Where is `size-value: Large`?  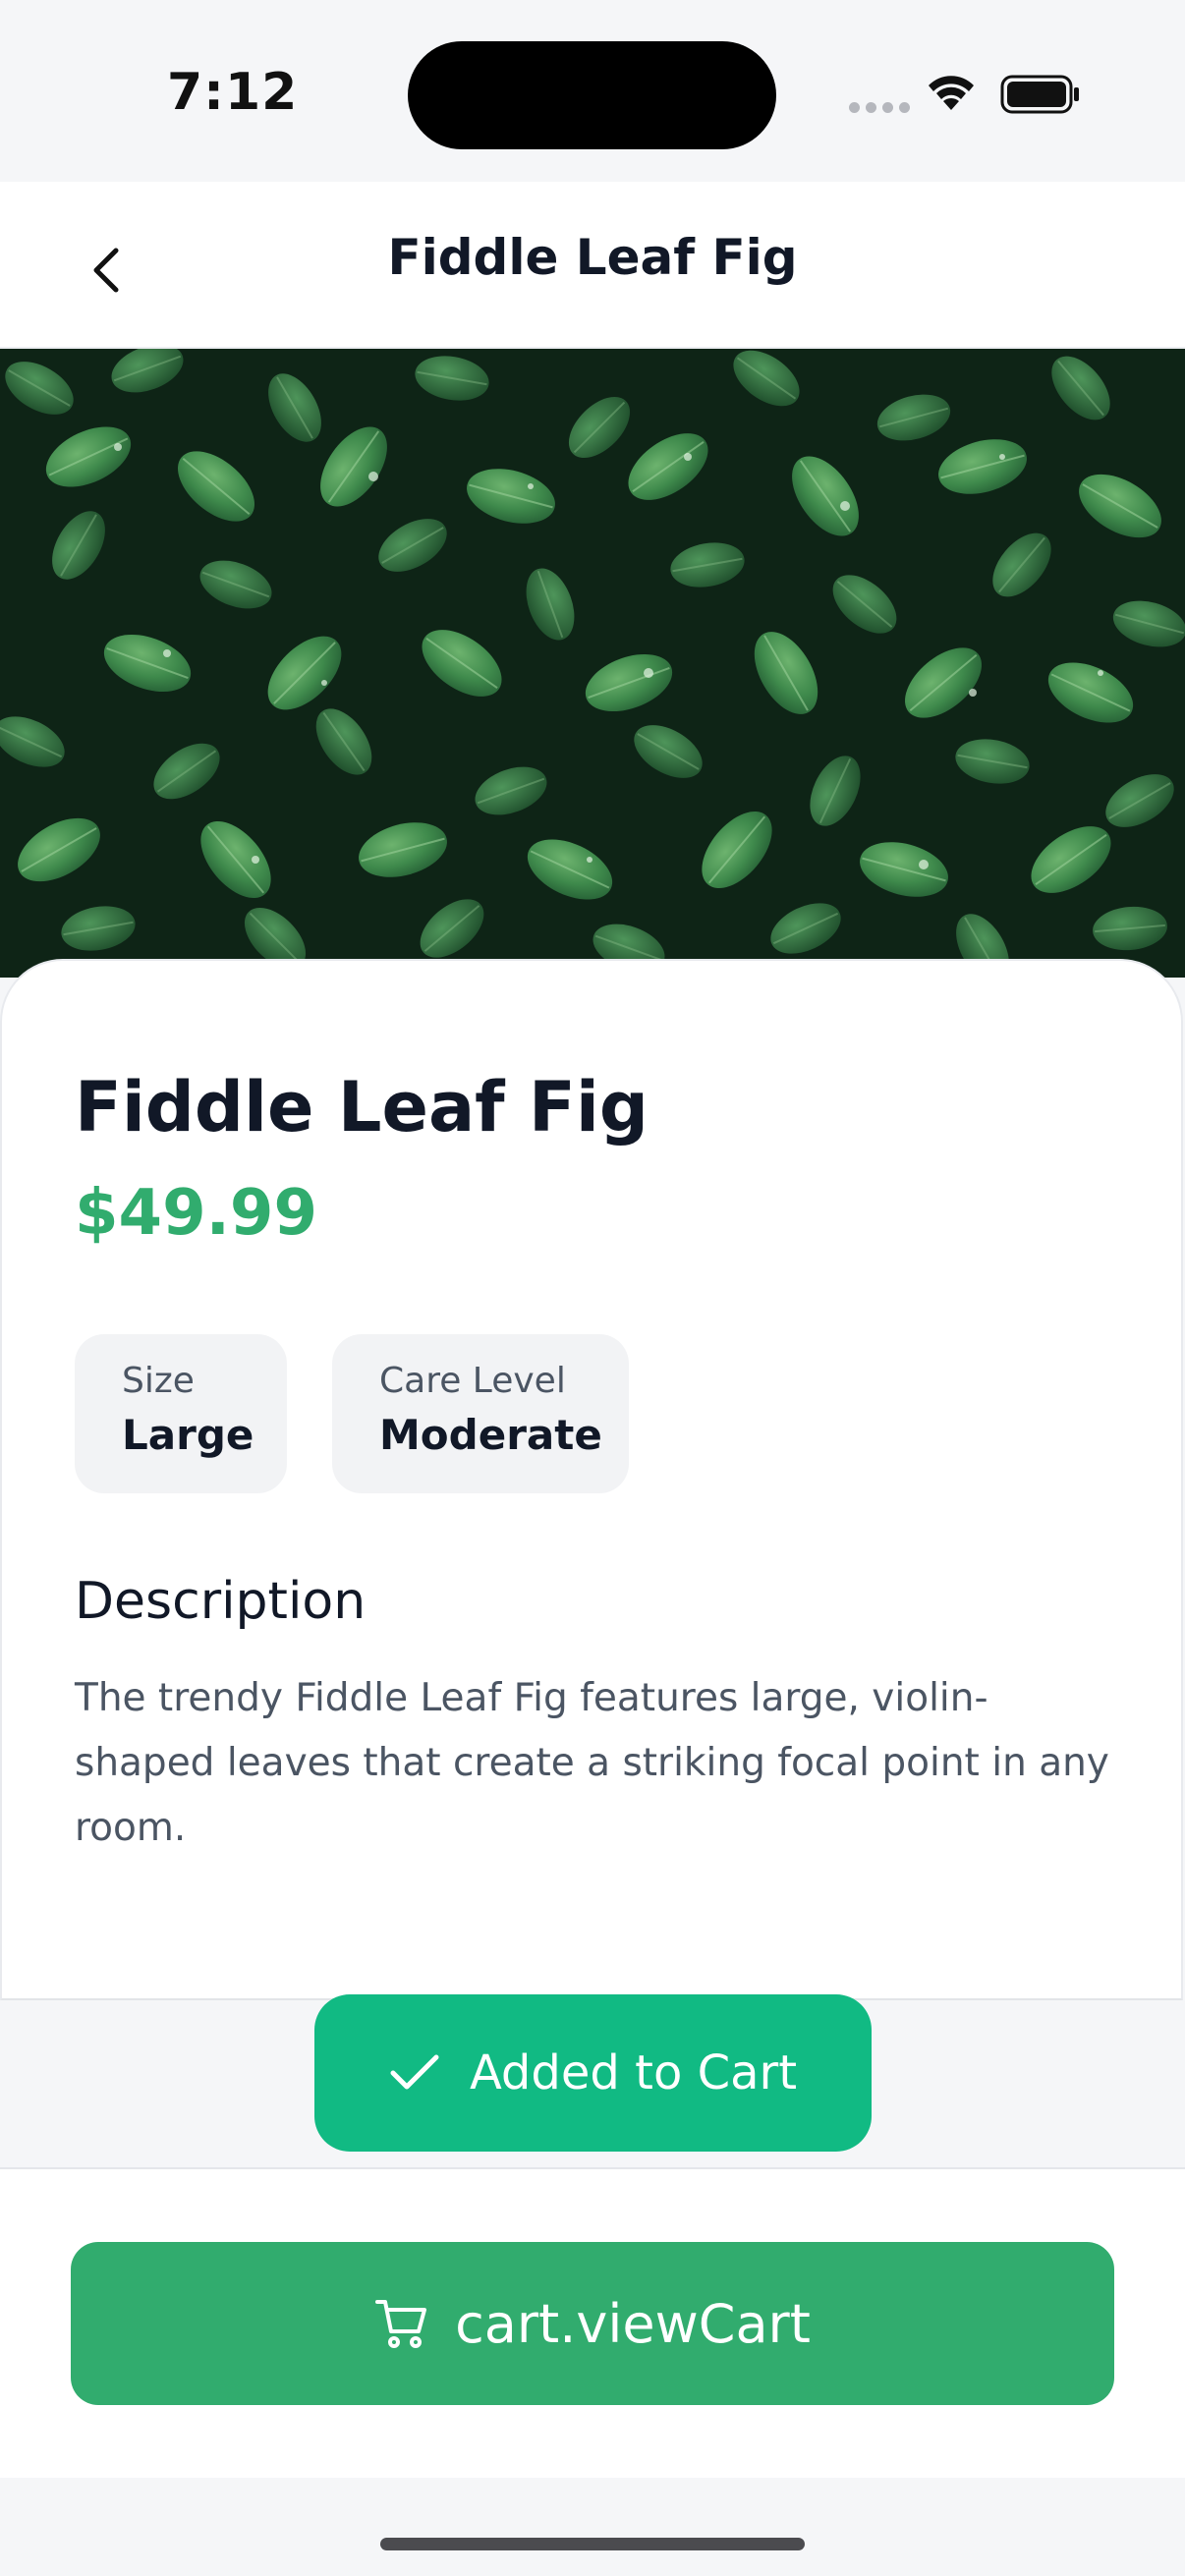 size-value: Large is located at coordinates (188, 1435).